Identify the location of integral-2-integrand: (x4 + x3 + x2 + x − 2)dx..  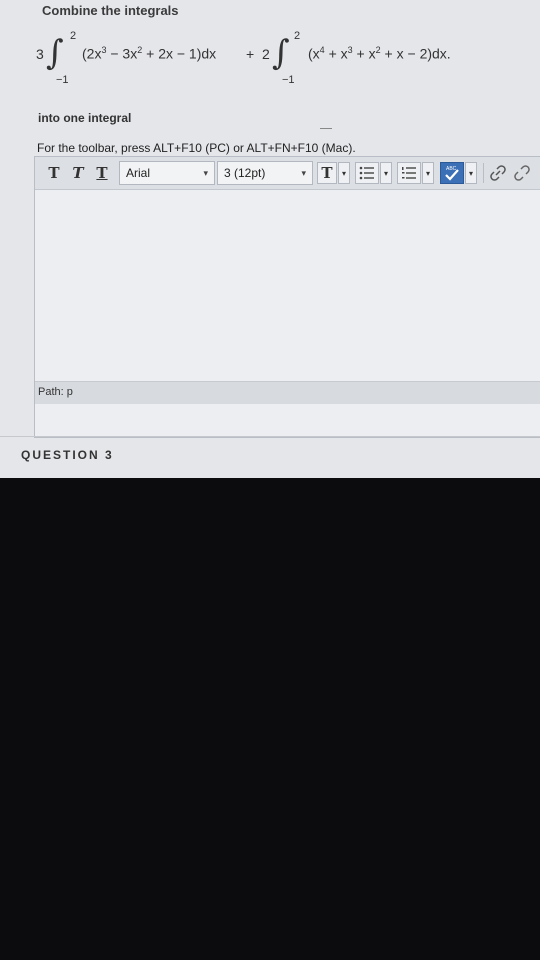
(379, 53).